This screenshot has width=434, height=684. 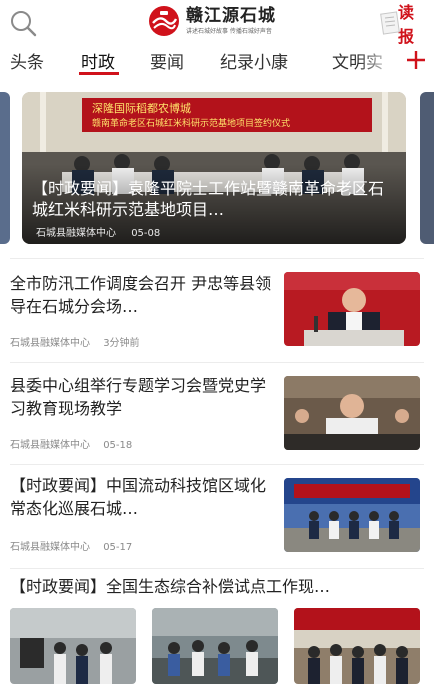 I want to click on logo-mark-icon, so click(x=164, y=21).